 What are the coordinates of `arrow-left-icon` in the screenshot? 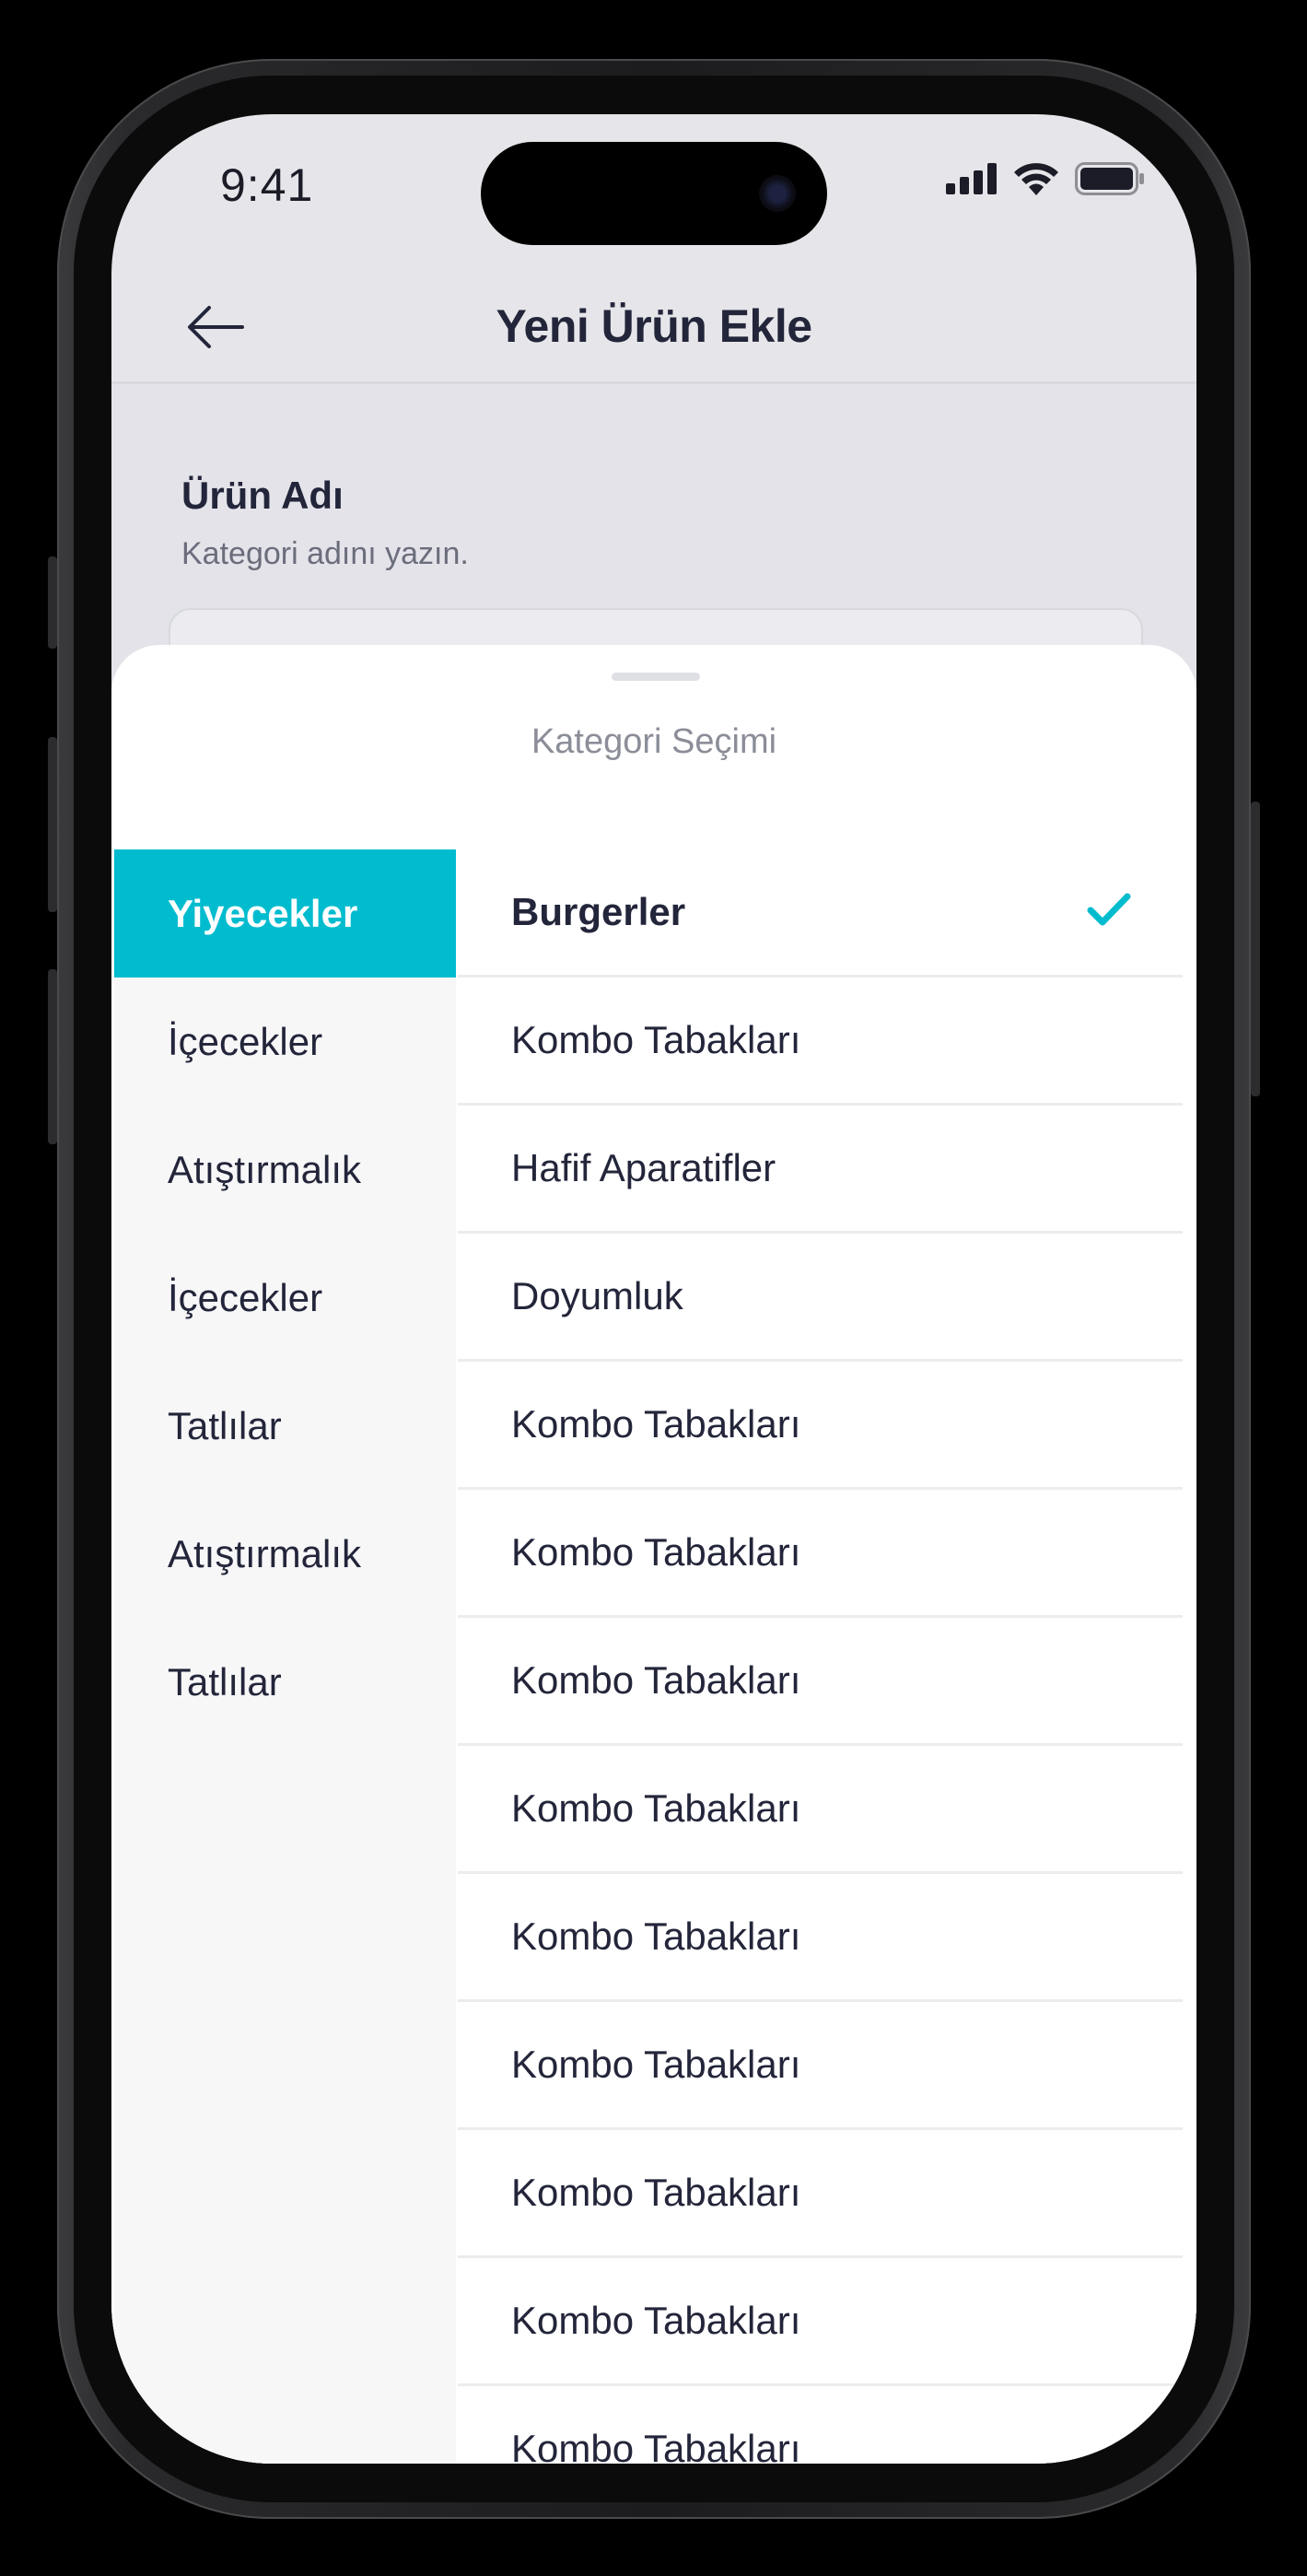 It's located at (216, 327).